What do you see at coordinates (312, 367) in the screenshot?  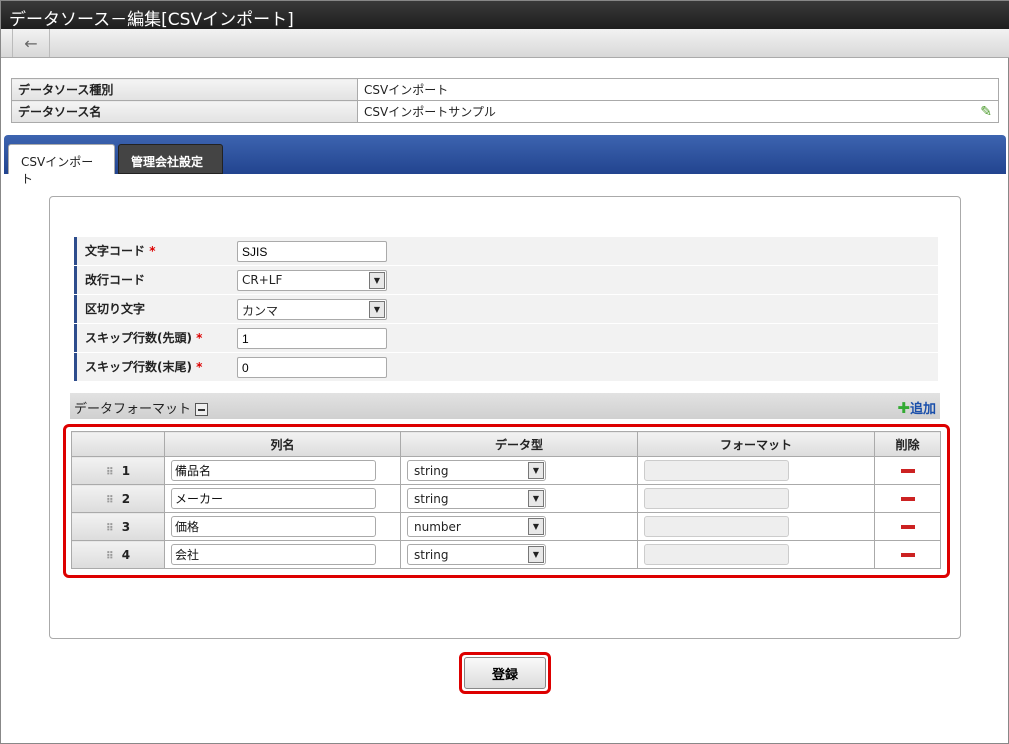 I see `skip-tail-input` at bounding box center [312, 367].